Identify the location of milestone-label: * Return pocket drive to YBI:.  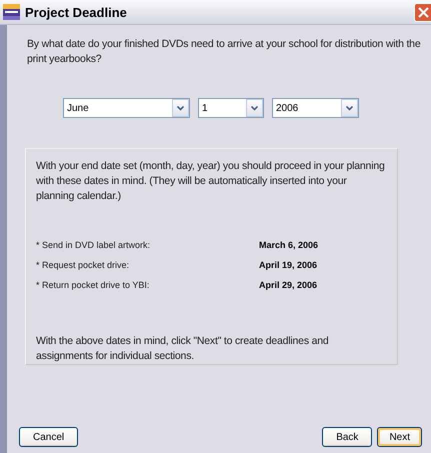
(93, 285).